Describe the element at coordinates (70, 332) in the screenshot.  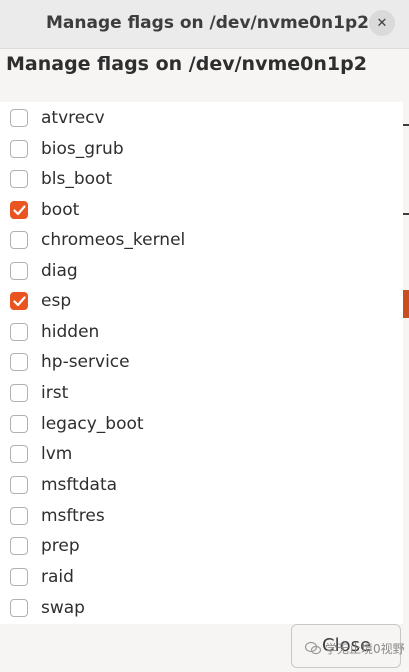
I see `flag-label: hidden` at that location.